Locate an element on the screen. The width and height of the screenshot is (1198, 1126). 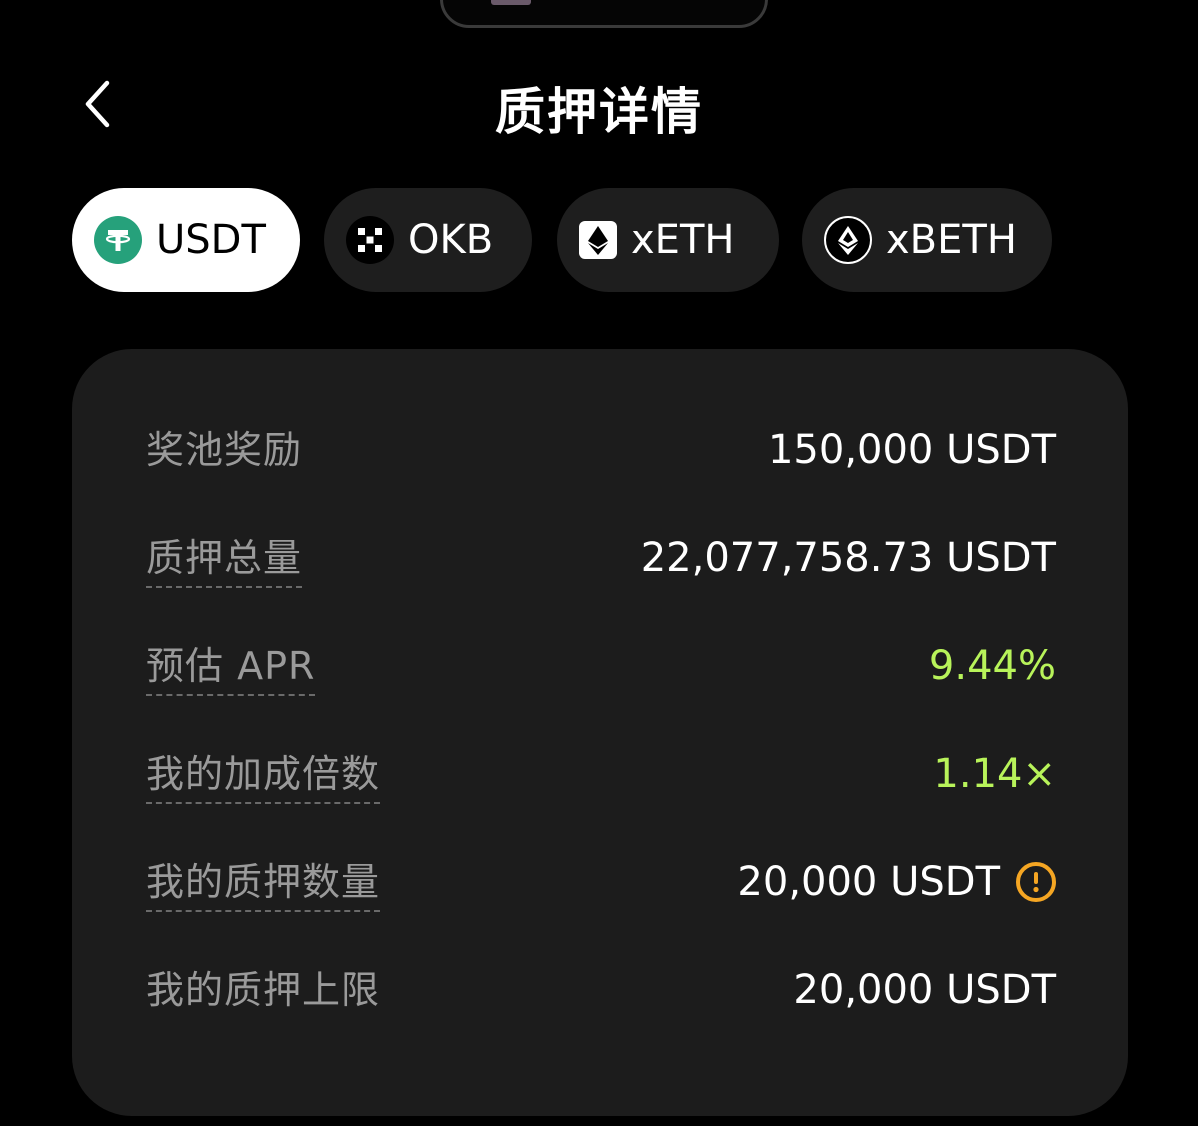
page-title: 质押详情 is located at coordinates (599, 112).